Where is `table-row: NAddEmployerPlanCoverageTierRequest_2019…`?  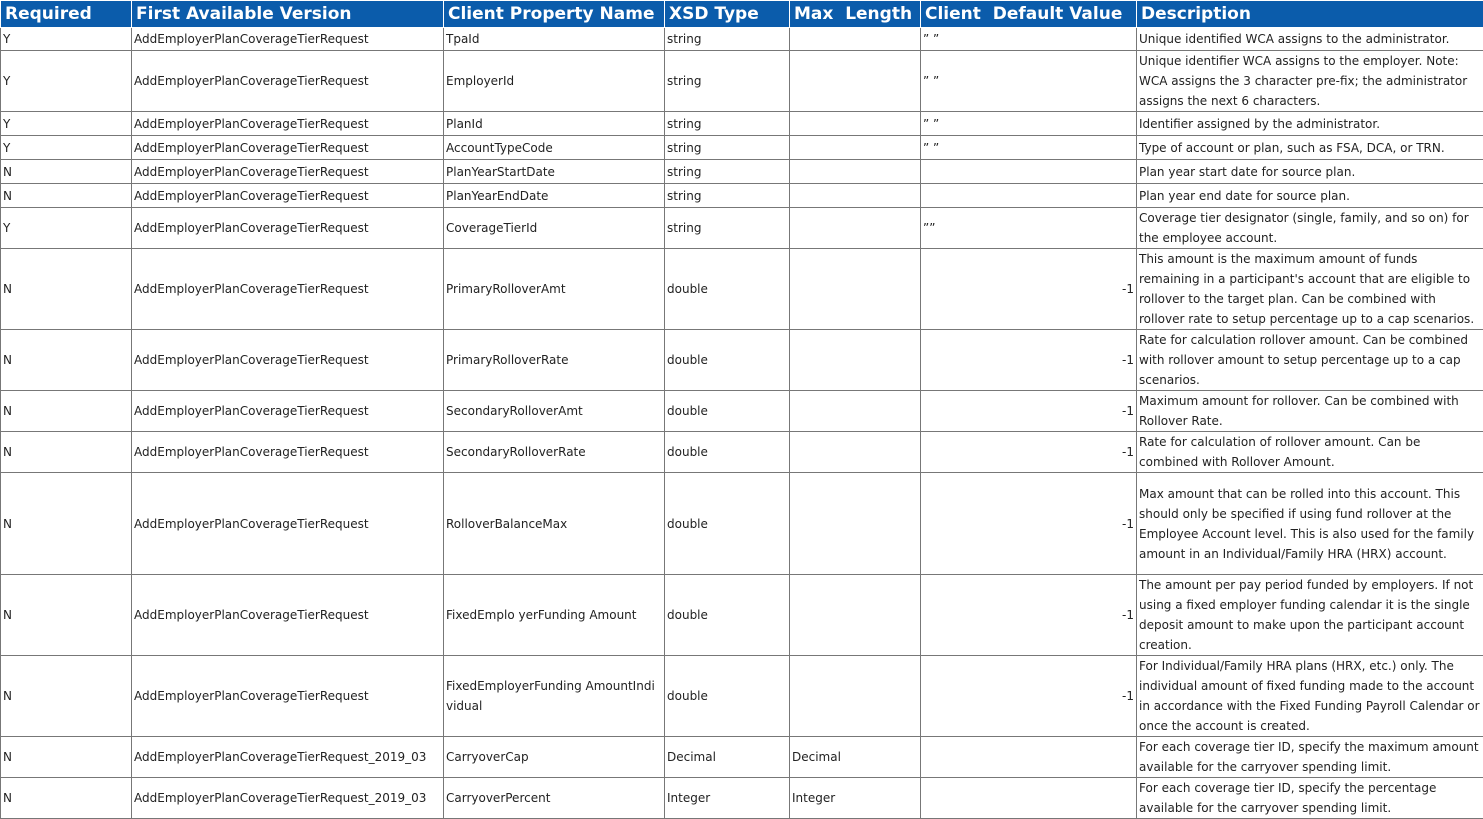 table-row: NAddEmployerPlanCoverageTierRequest_2019… is located at coordinates (742, 757).